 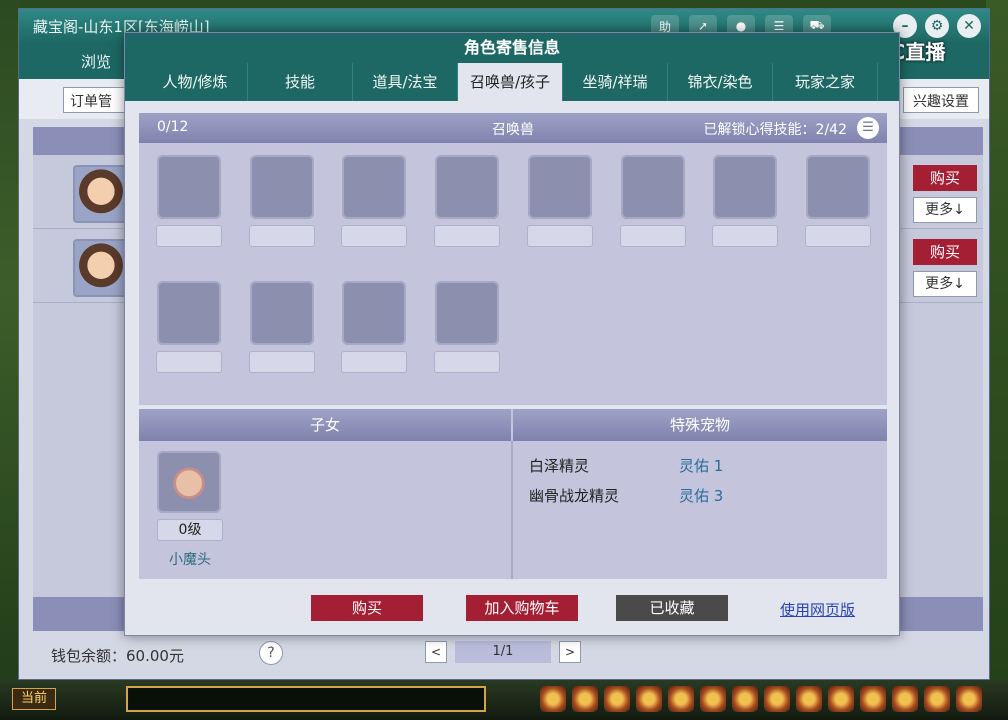 I want to click on buy-button: 购买, so click(x=367, y=608).